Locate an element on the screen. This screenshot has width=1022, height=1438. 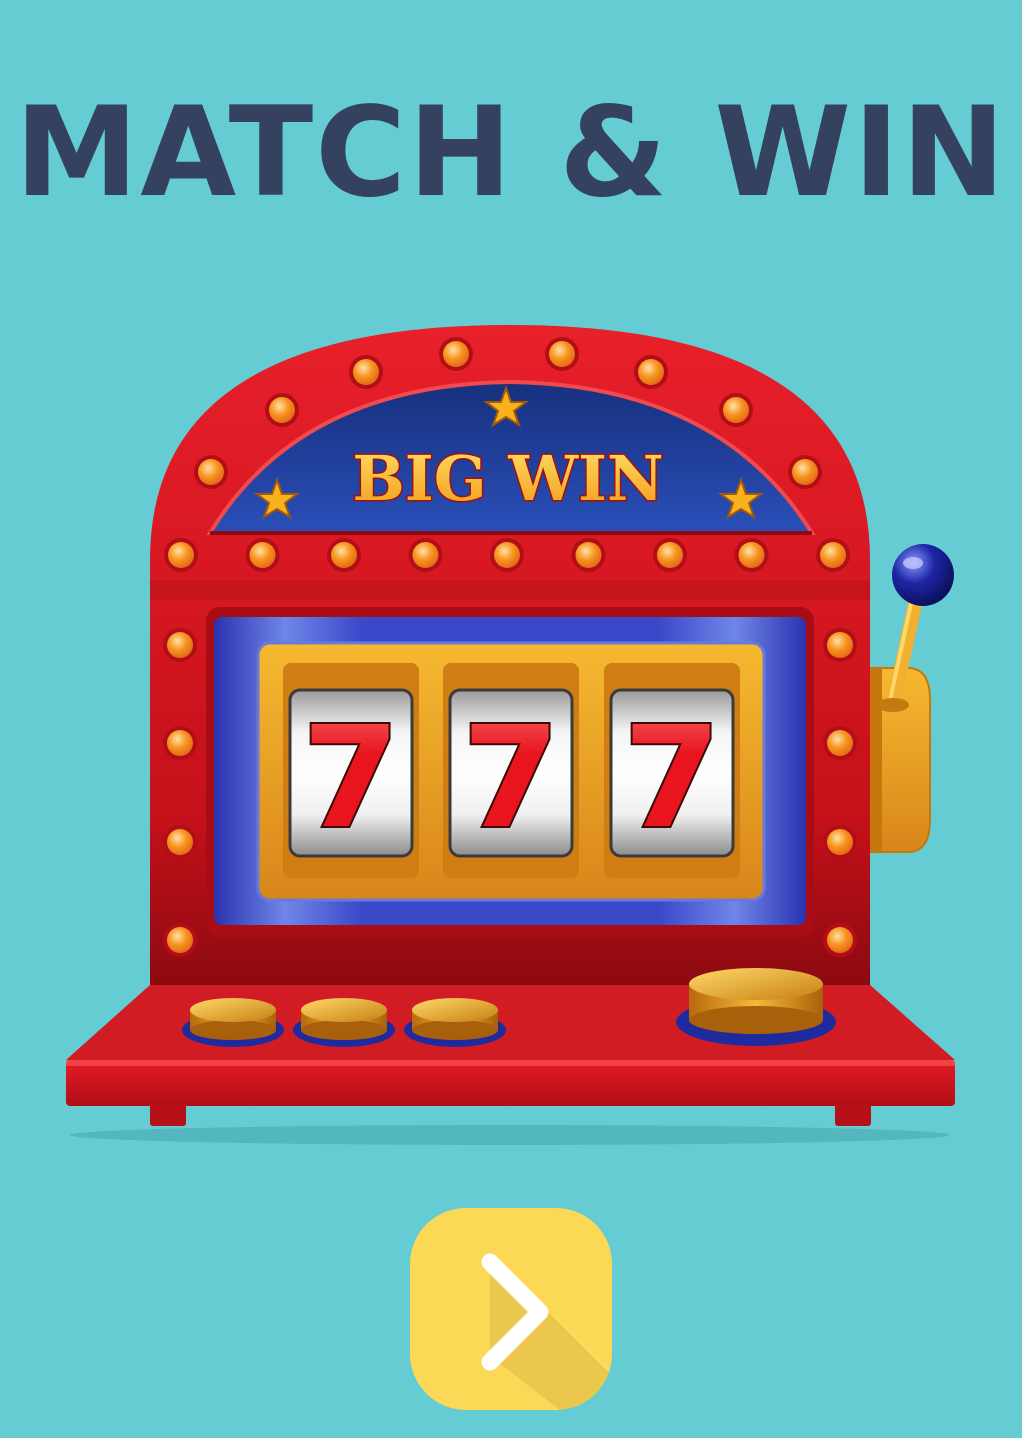
chevron-right-icon is located at coordinates (546, 1331).